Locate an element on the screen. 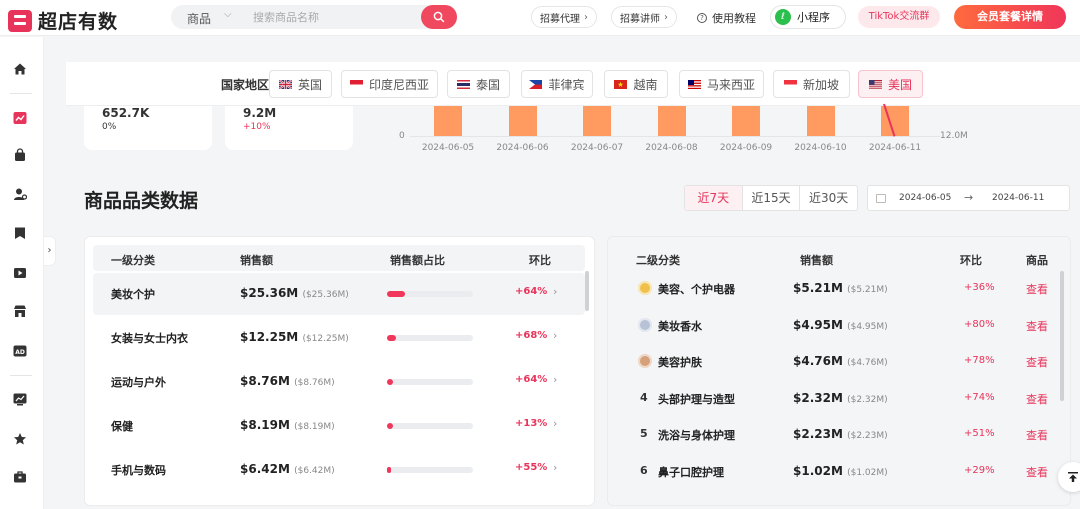  tutorial-link: ? 使用教程 is located at coordinates (726, 18).